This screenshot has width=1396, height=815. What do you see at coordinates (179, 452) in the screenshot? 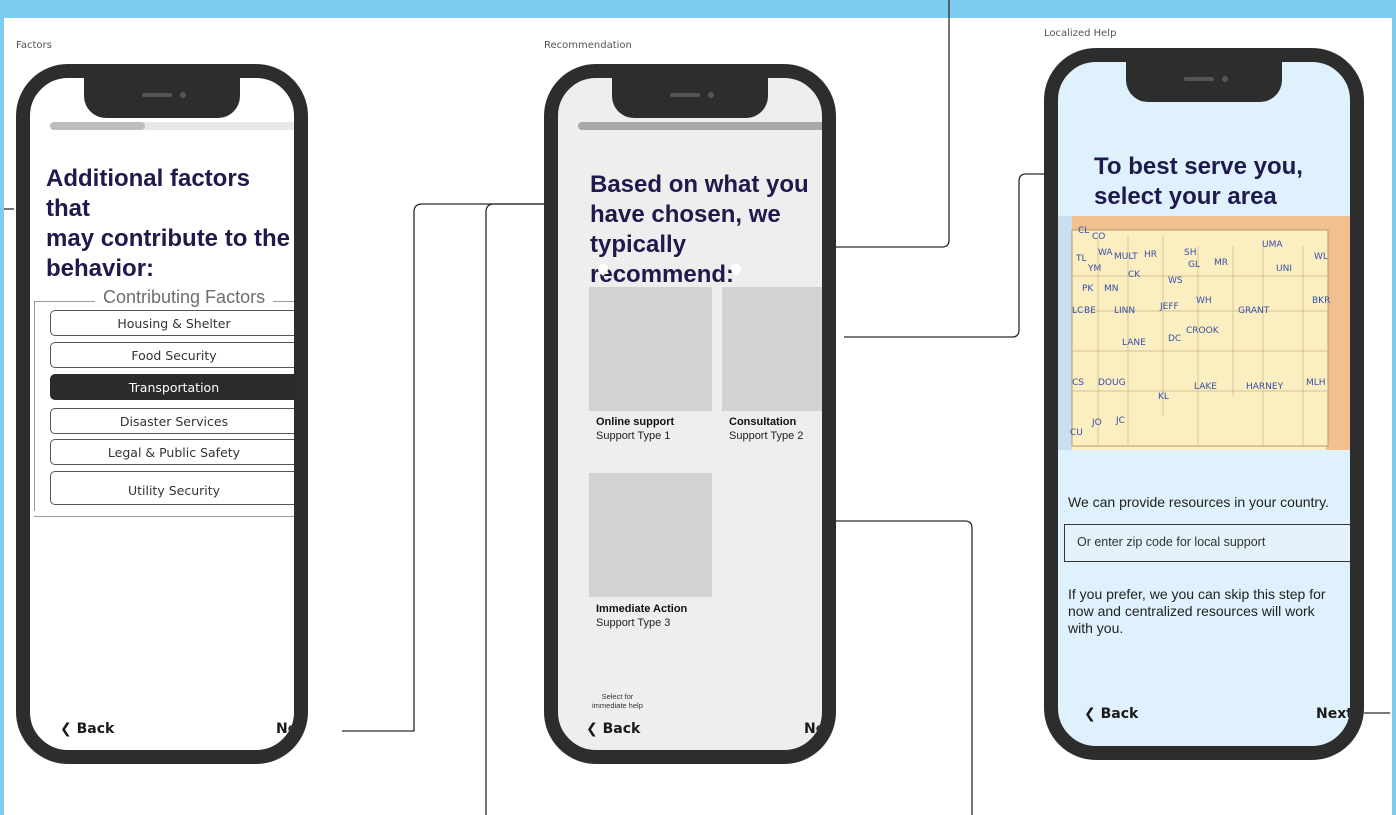
I see `factor-legal-public-safety: Legal & Public Safety` at bounding box center [179, 452].